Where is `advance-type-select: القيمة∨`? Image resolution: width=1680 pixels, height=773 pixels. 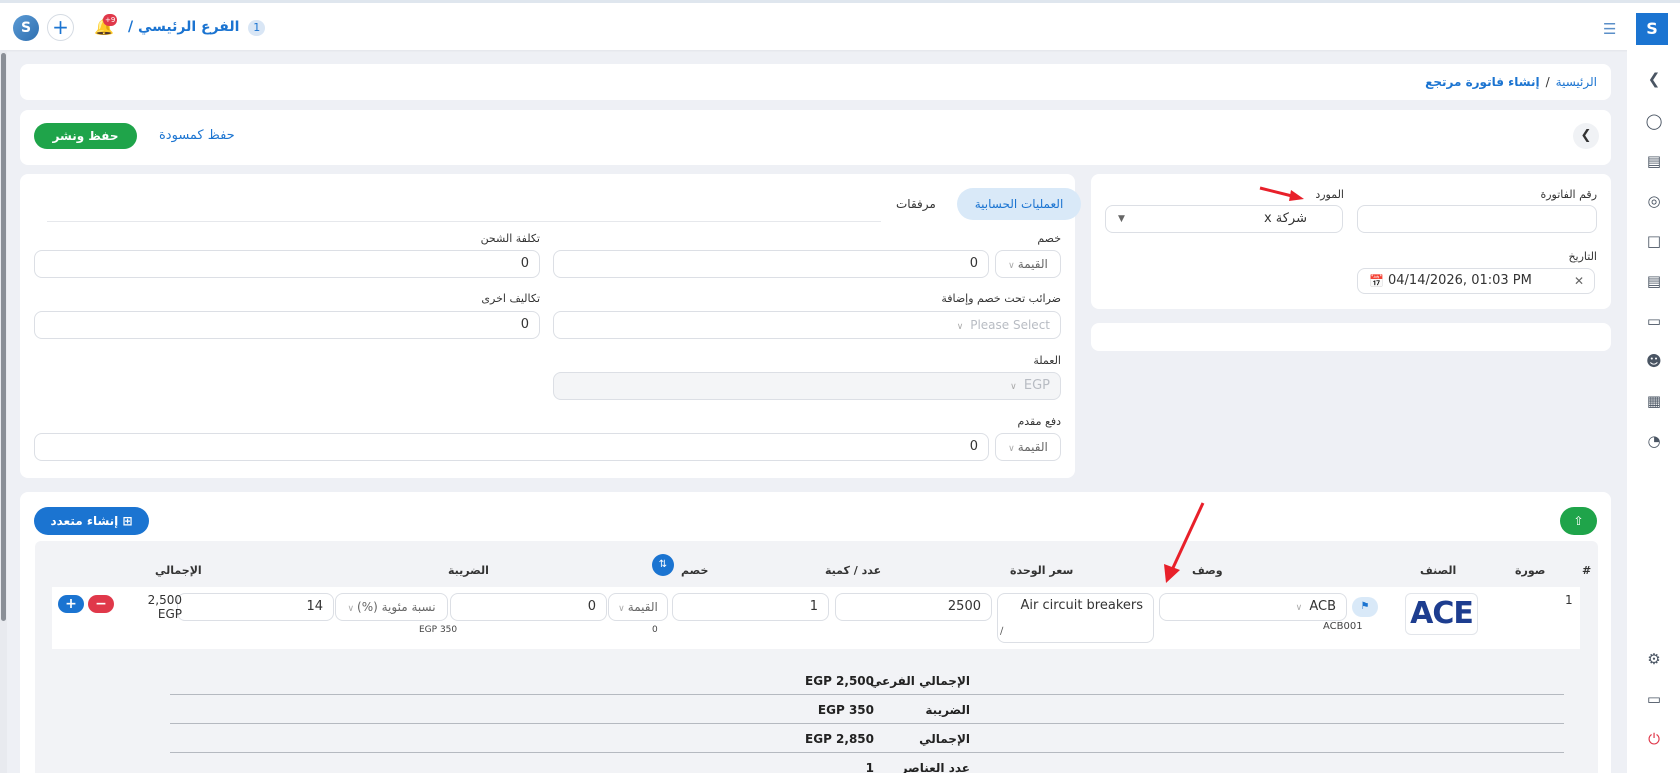
advance-type-select: القيمة∨ is located at coordinates (1028, 447).